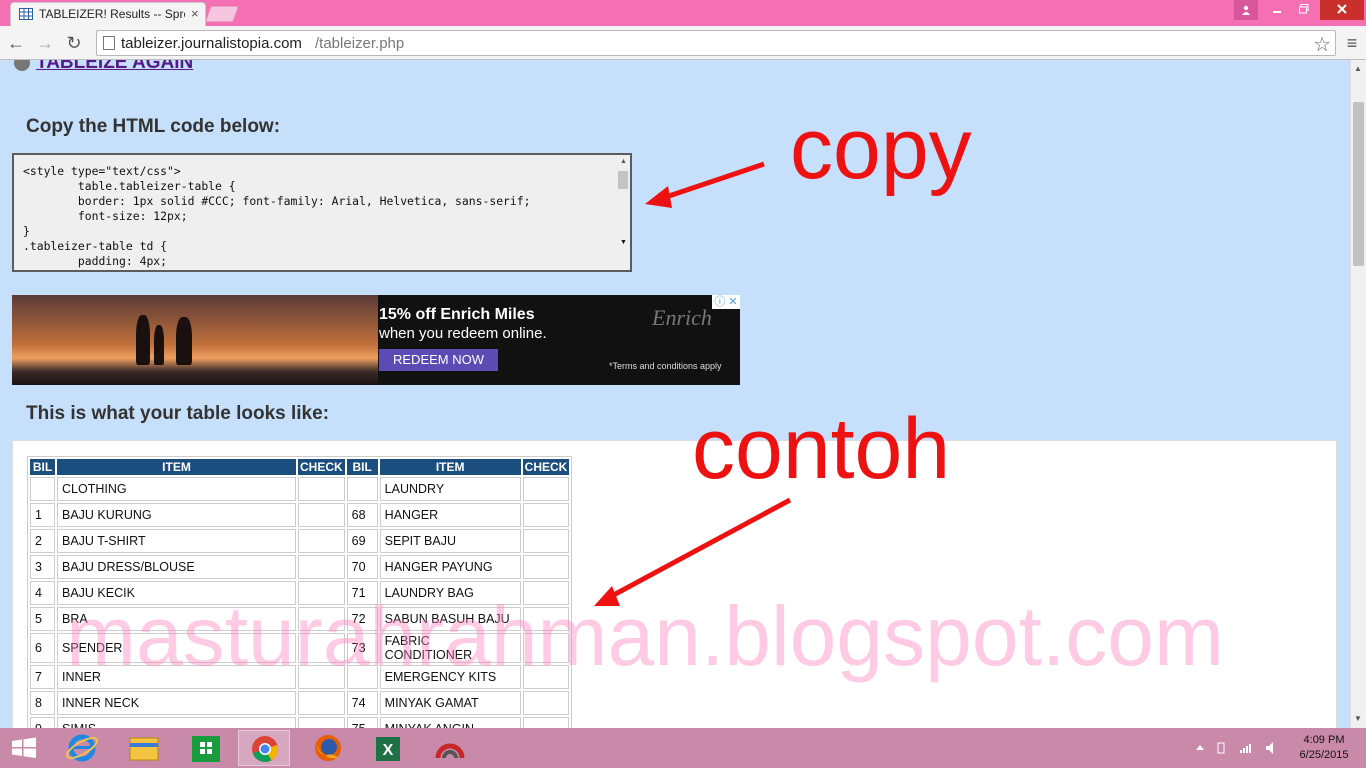 This screenshot has width=1366, height=768. Describe the element at coordinates (24, 748) in the screenshot. I see `windows-start-icon` at that location.